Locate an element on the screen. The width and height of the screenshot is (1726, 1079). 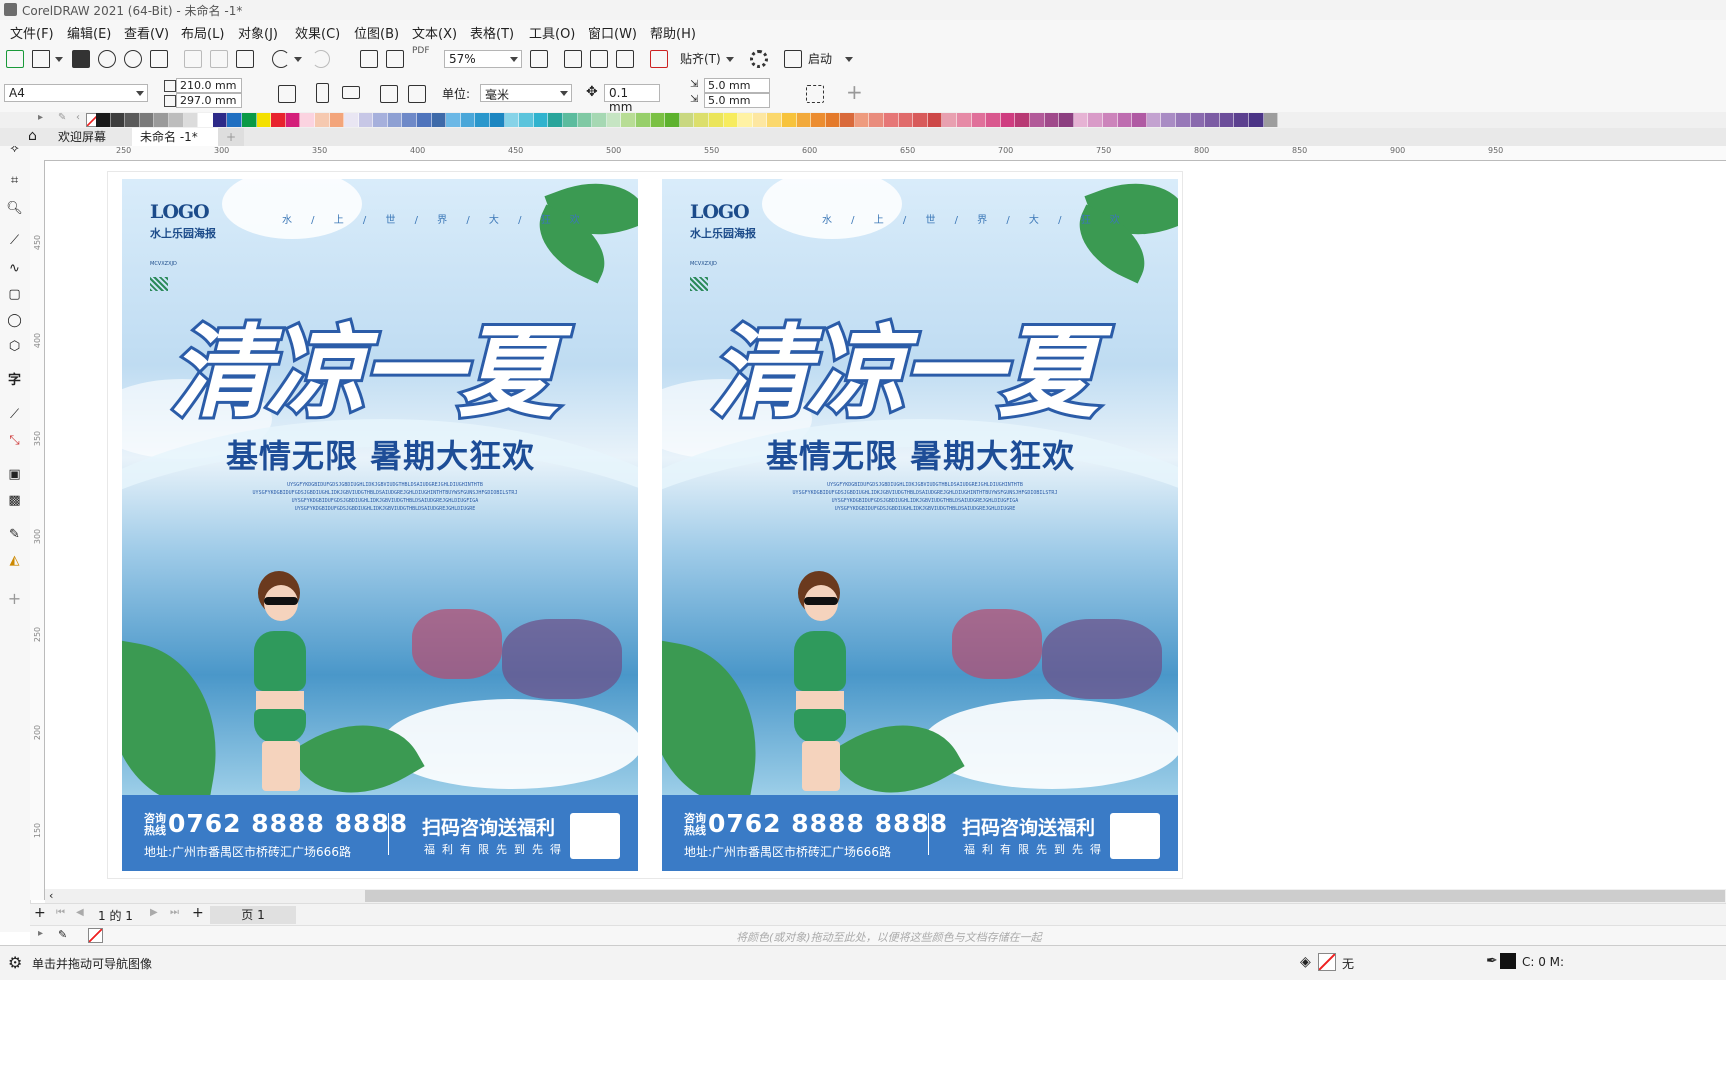
page-height-field: 297.0 mm is located at coordinates (209, 100).